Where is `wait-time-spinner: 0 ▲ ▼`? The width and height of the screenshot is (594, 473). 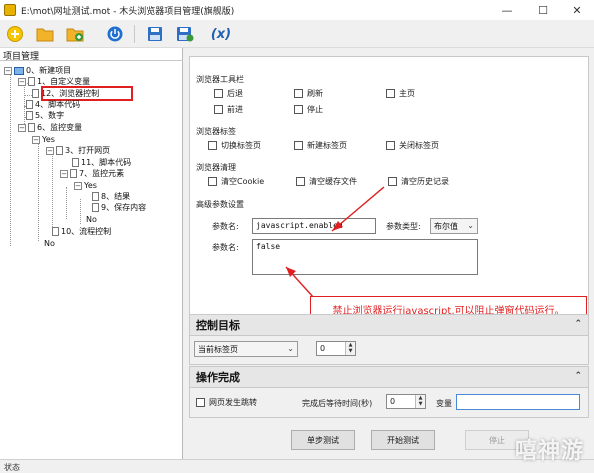 wait-time-spinner: 0 ▲ ▼ is located at coordinates (406, 401).